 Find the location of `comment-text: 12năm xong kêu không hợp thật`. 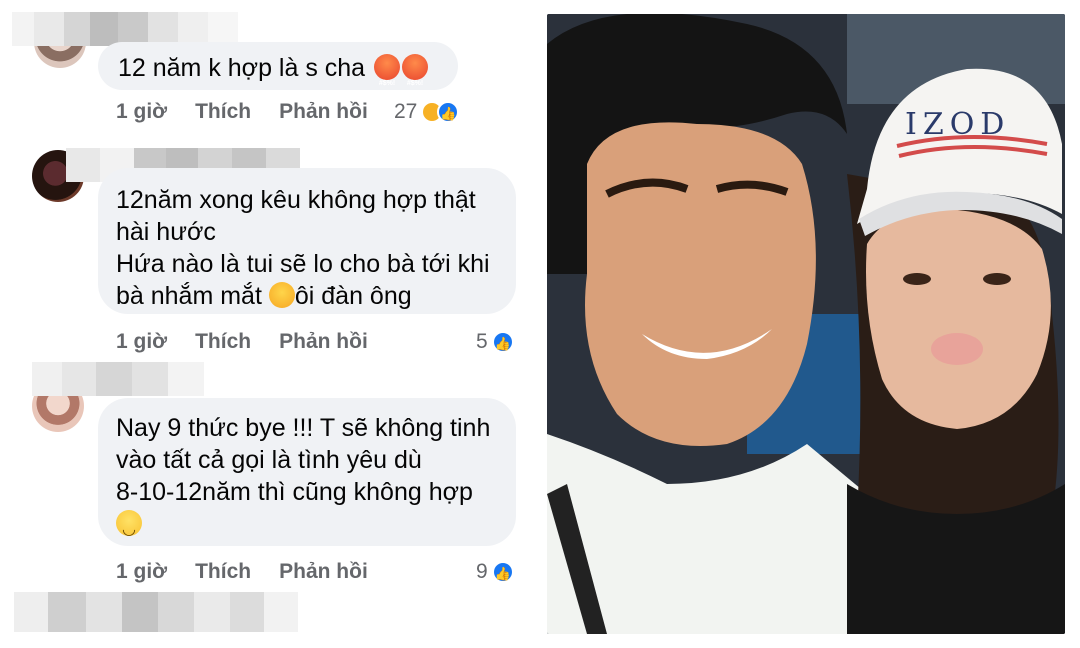

comment-text: 12năm xong kêu không hợp thật is located at coordinates (296, 200).